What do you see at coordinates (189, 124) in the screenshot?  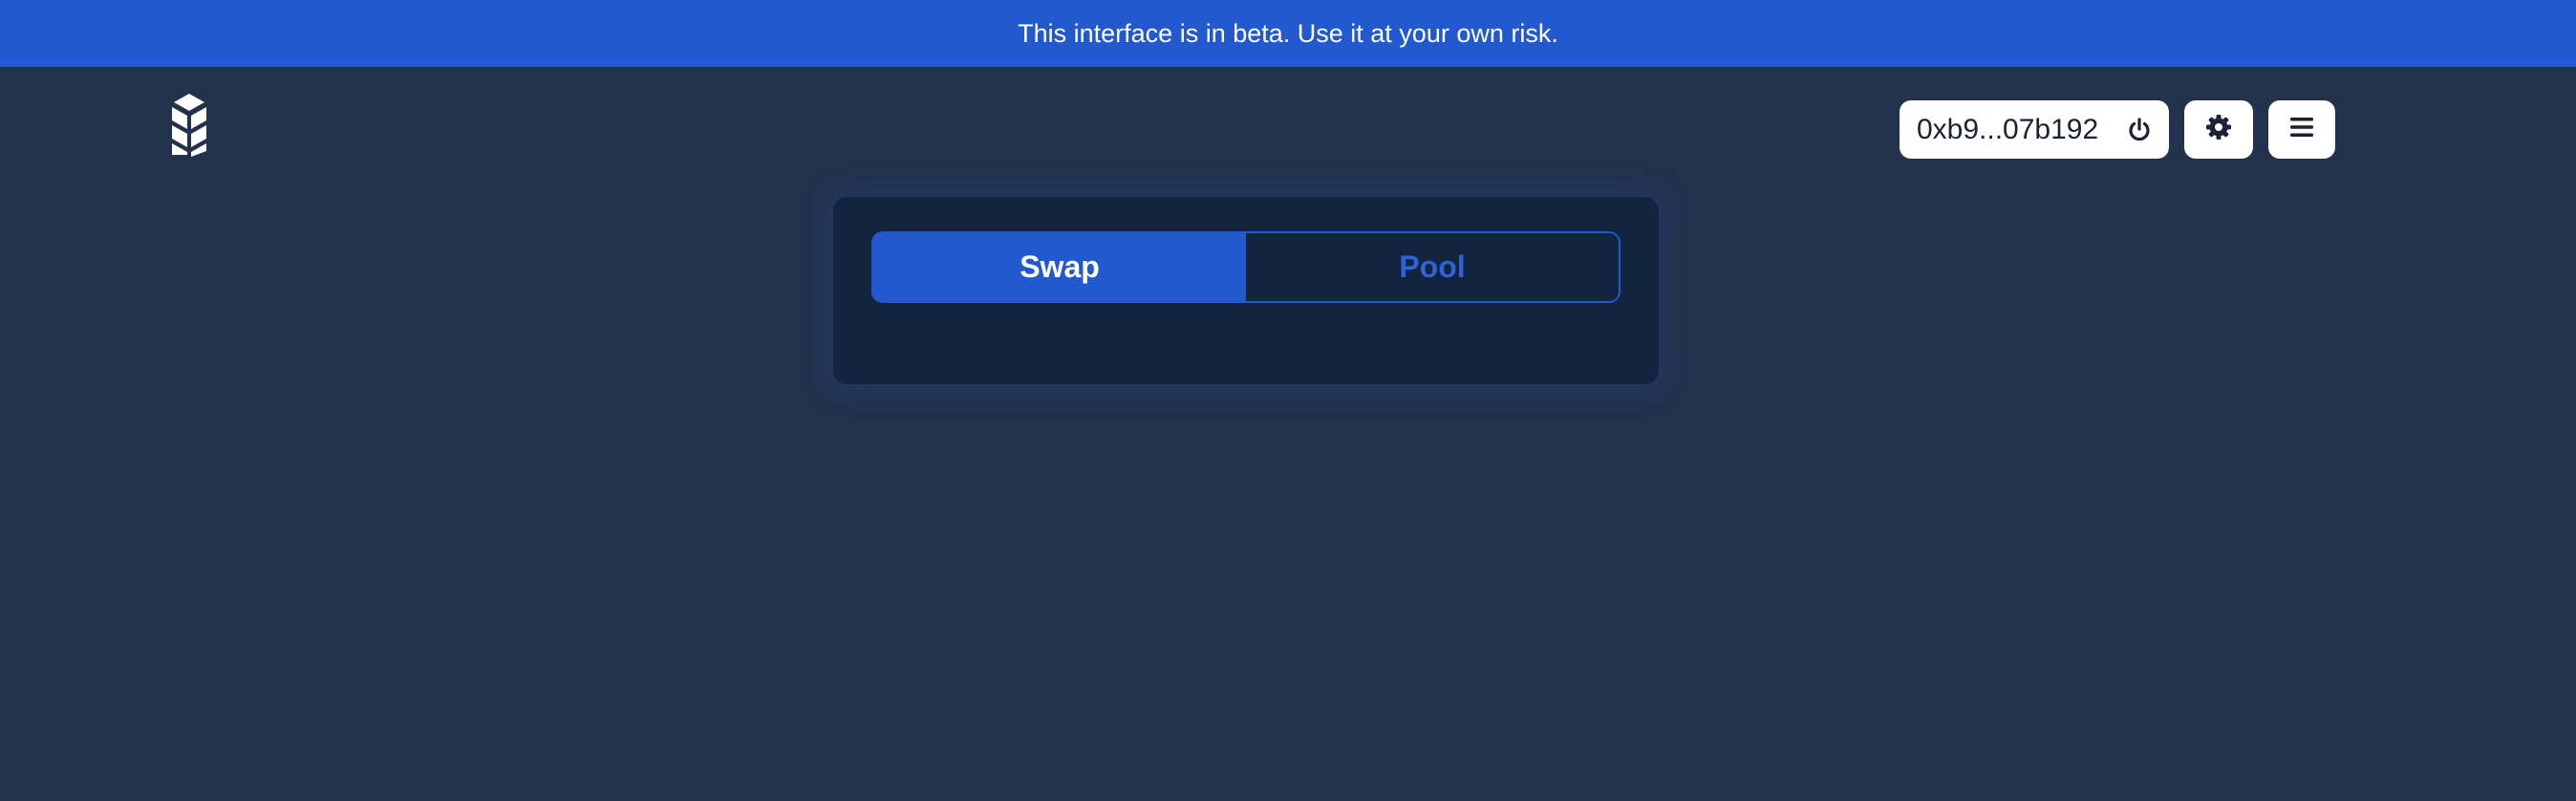 I see `wheat-logo-icon` at bounding box center [189, 124].